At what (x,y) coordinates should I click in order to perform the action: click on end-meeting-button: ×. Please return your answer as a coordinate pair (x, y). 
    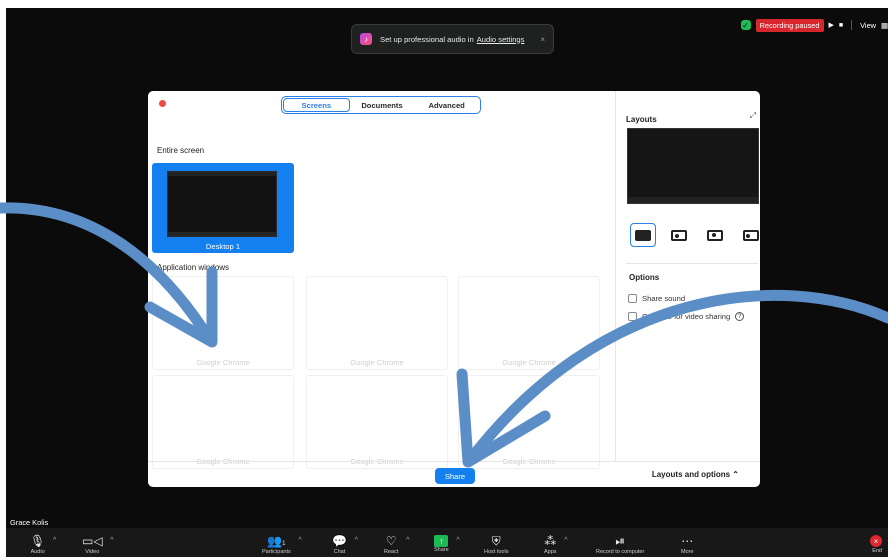
    Looking at the image, I should click on (876, 541).